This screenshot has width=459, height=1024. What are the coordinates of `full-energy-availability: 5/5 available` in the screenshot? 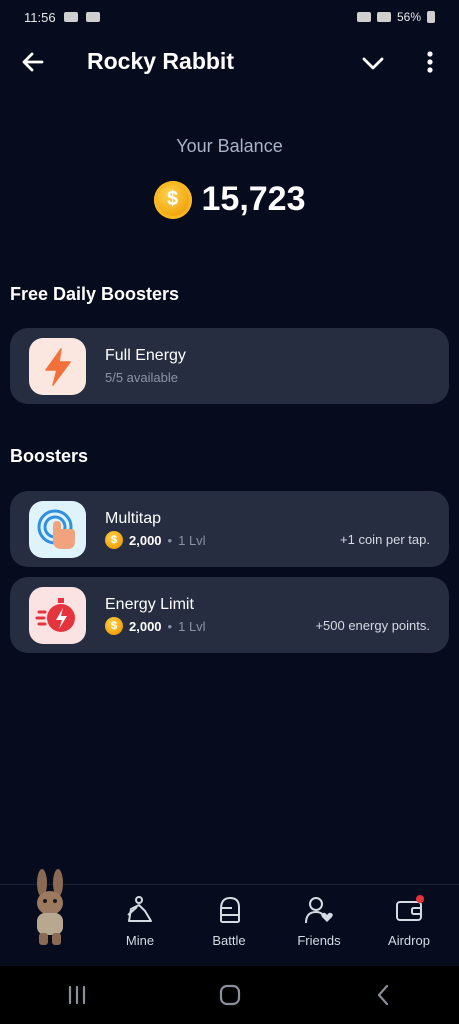 It's located at (141, 377).